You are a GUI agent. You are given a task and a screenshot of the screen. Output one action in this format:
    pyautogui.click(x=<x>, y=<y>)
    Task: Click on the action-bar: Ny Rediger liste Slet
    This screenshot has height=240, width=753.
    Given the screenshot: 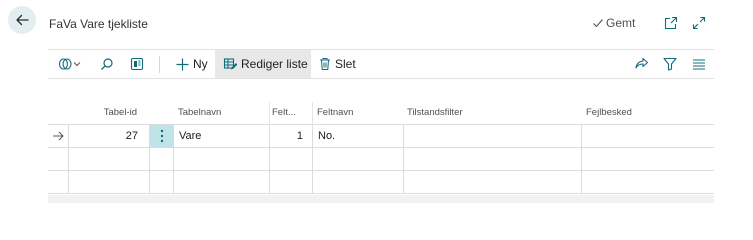 What is the action you would take?
    pyautogui.click(x=381, y=64)
    